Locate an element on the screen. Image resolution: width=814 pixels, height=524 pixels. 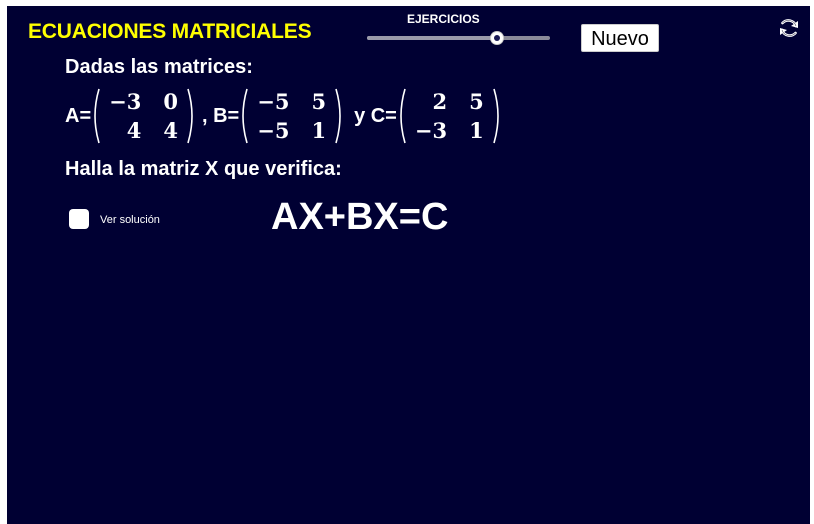
slider-track is located at coordinates (458, 38).